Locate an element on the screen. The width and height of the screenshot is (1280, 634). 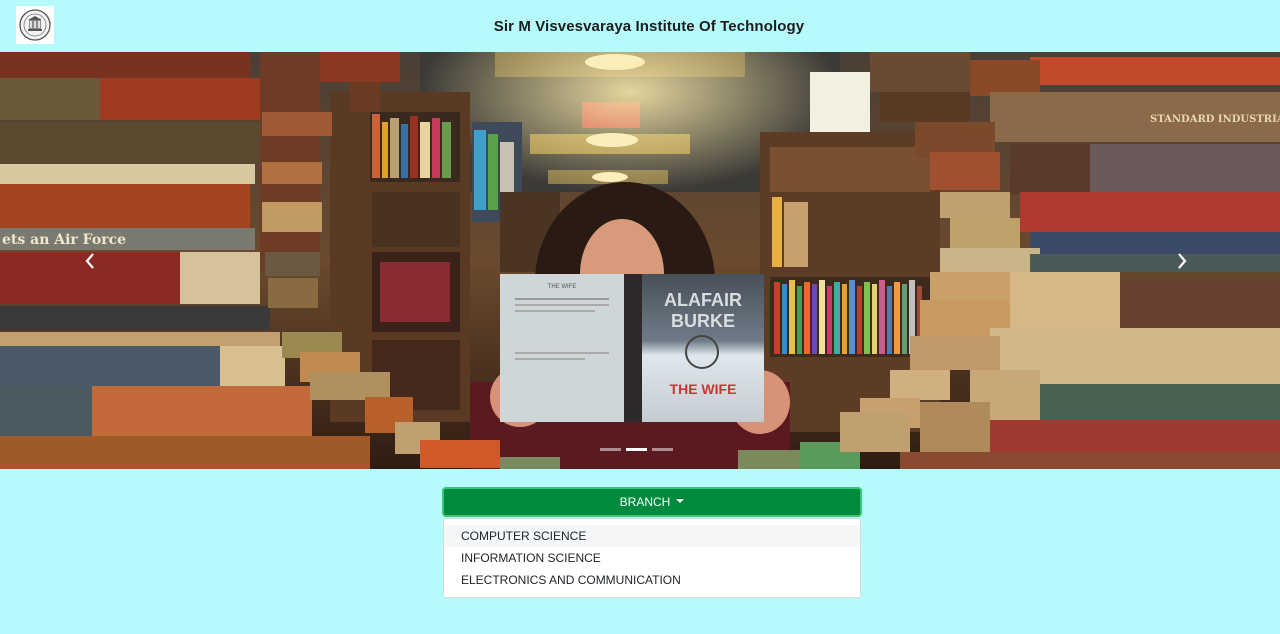
college-emblem-icon is located at coordinates (35, 25).